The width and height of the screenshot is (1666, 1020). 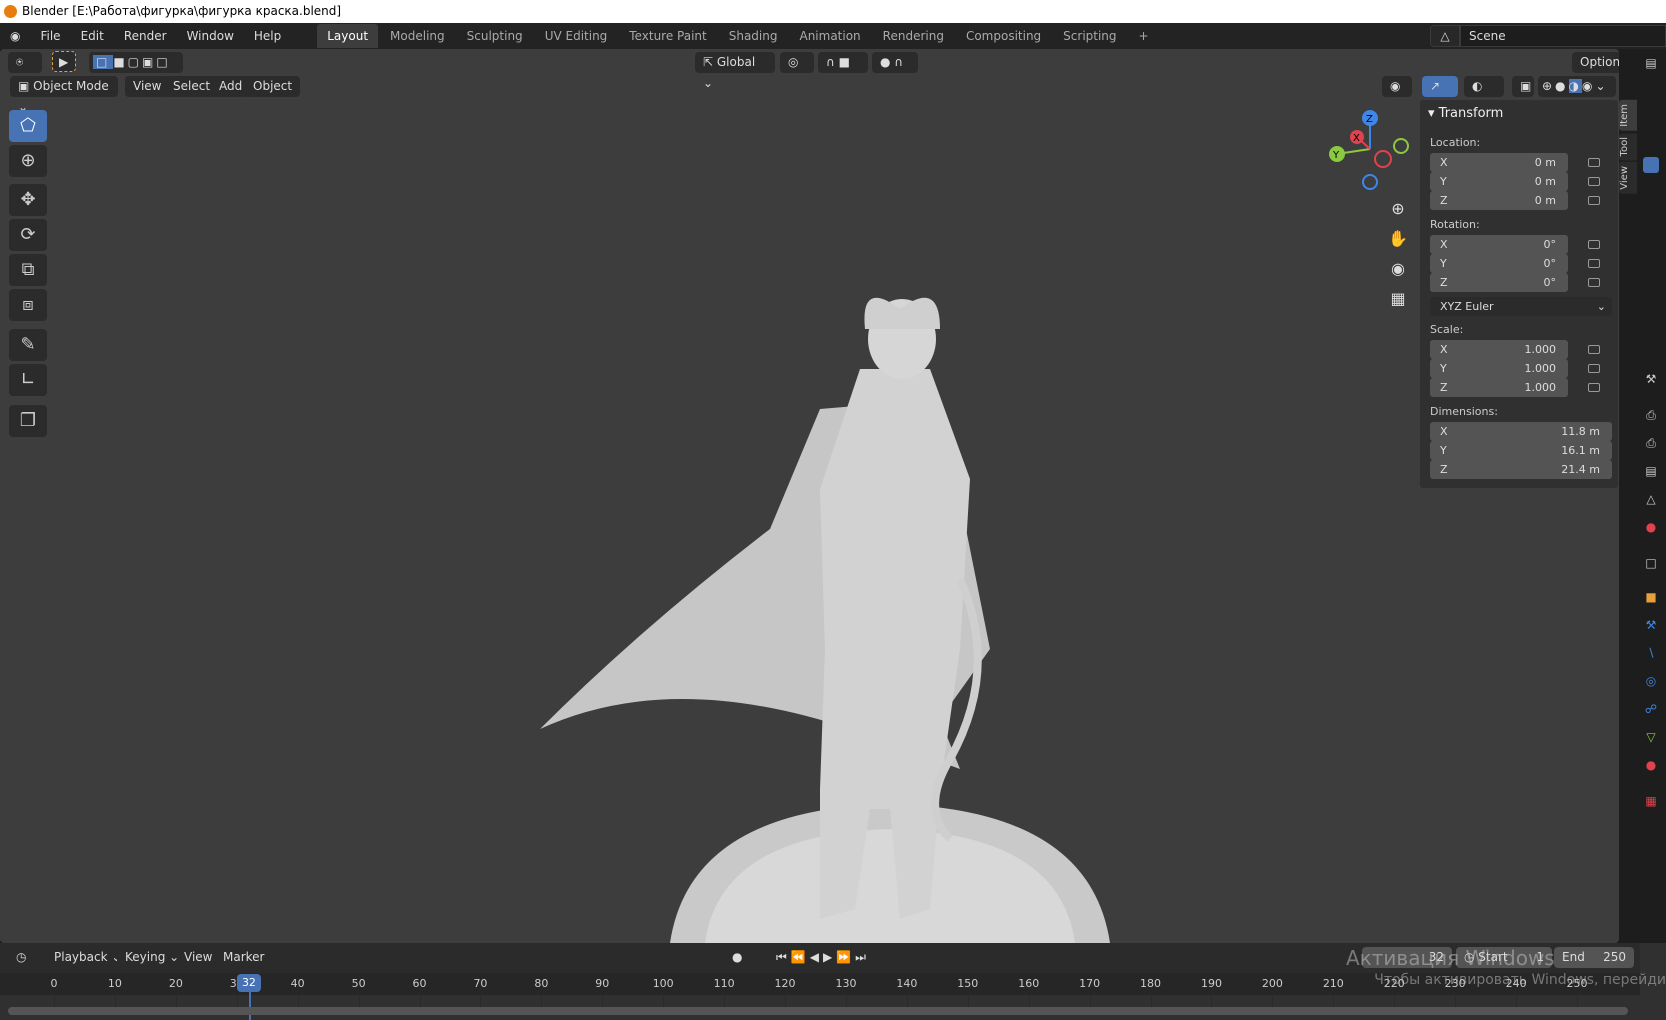 I want to click on transform-tool-icon: ⧈, so click(x=28, y=305).